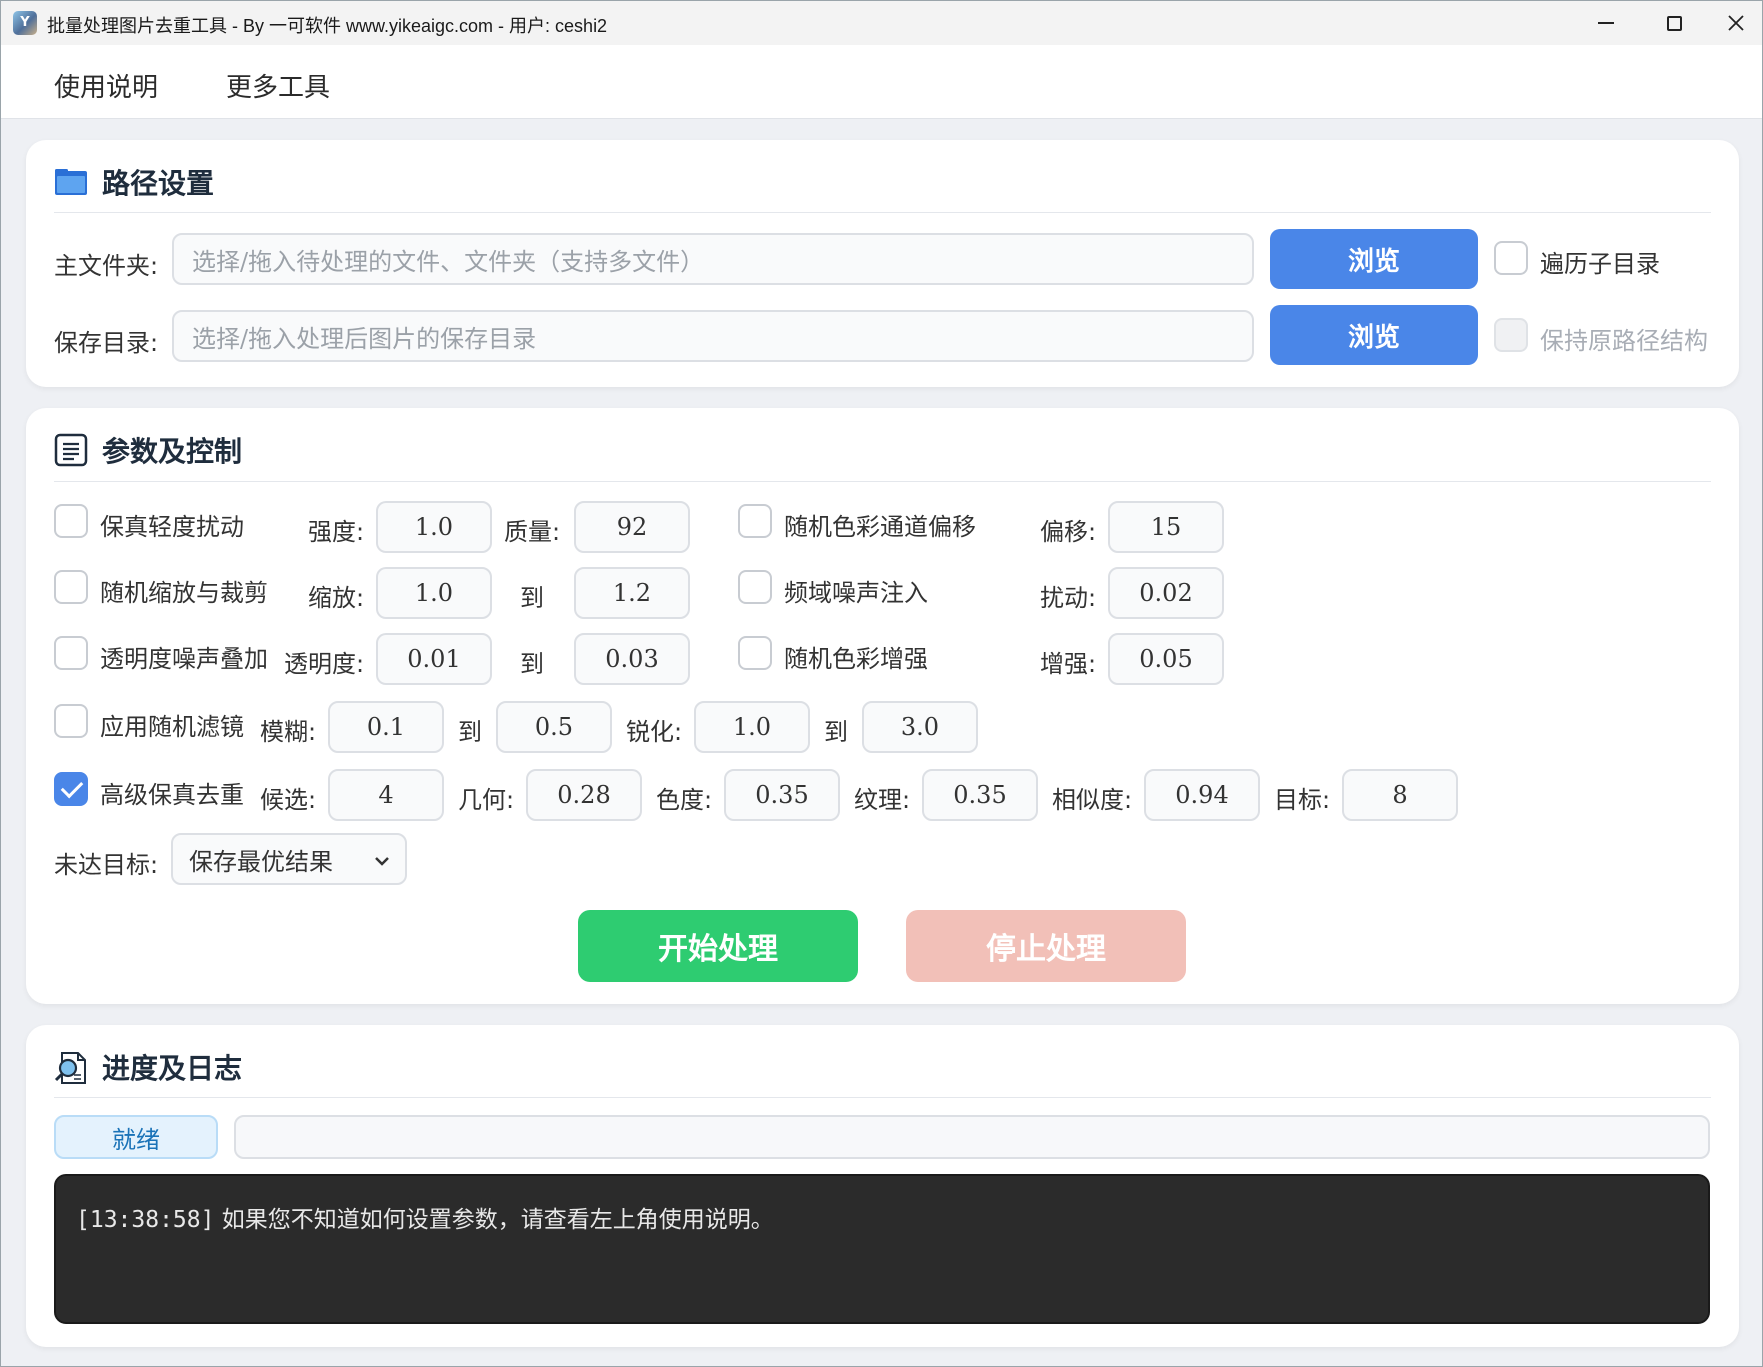  Describe the element at coordinates (71, 587) in the screenshot. I see `random-scale-crop-checkbox` at that location.